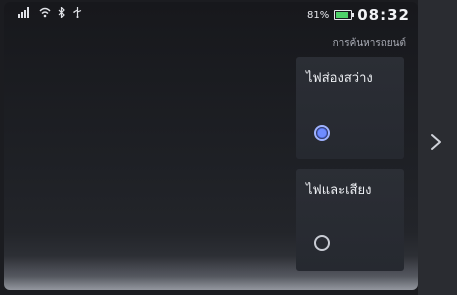 The image size is (457, 295). Describe the element at coordinates (62, 13) in the screenshot. I see `bluetooth-icon` at that location.